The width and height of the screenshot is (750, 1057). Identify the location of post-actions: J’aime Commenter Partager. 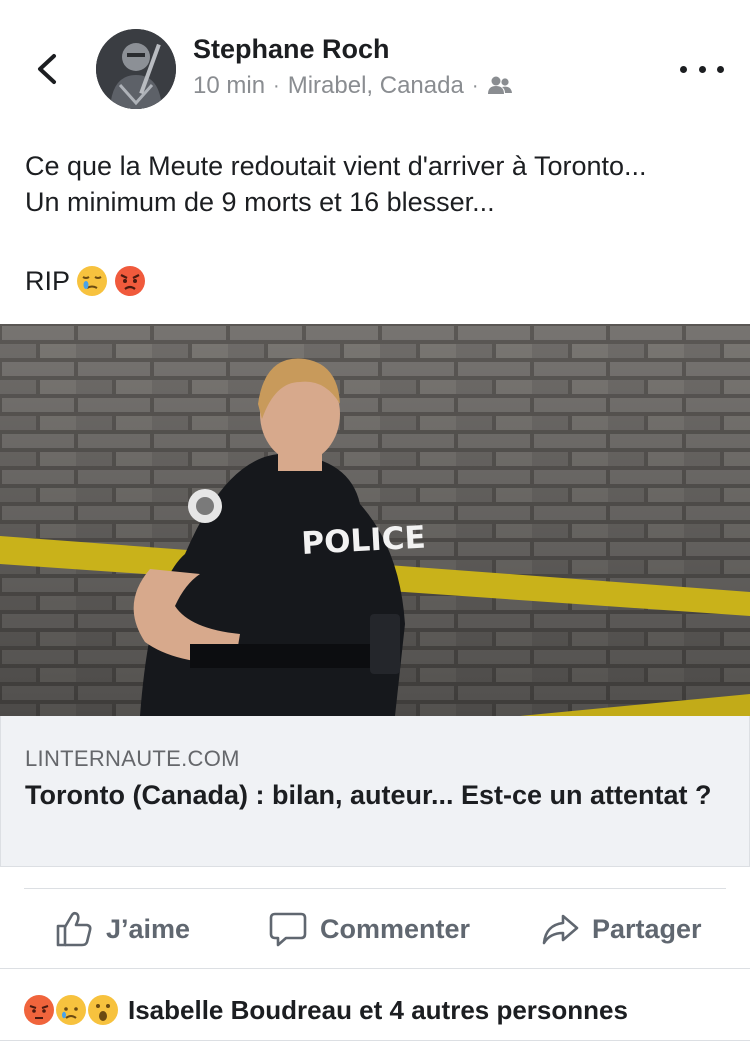
(375, 929).